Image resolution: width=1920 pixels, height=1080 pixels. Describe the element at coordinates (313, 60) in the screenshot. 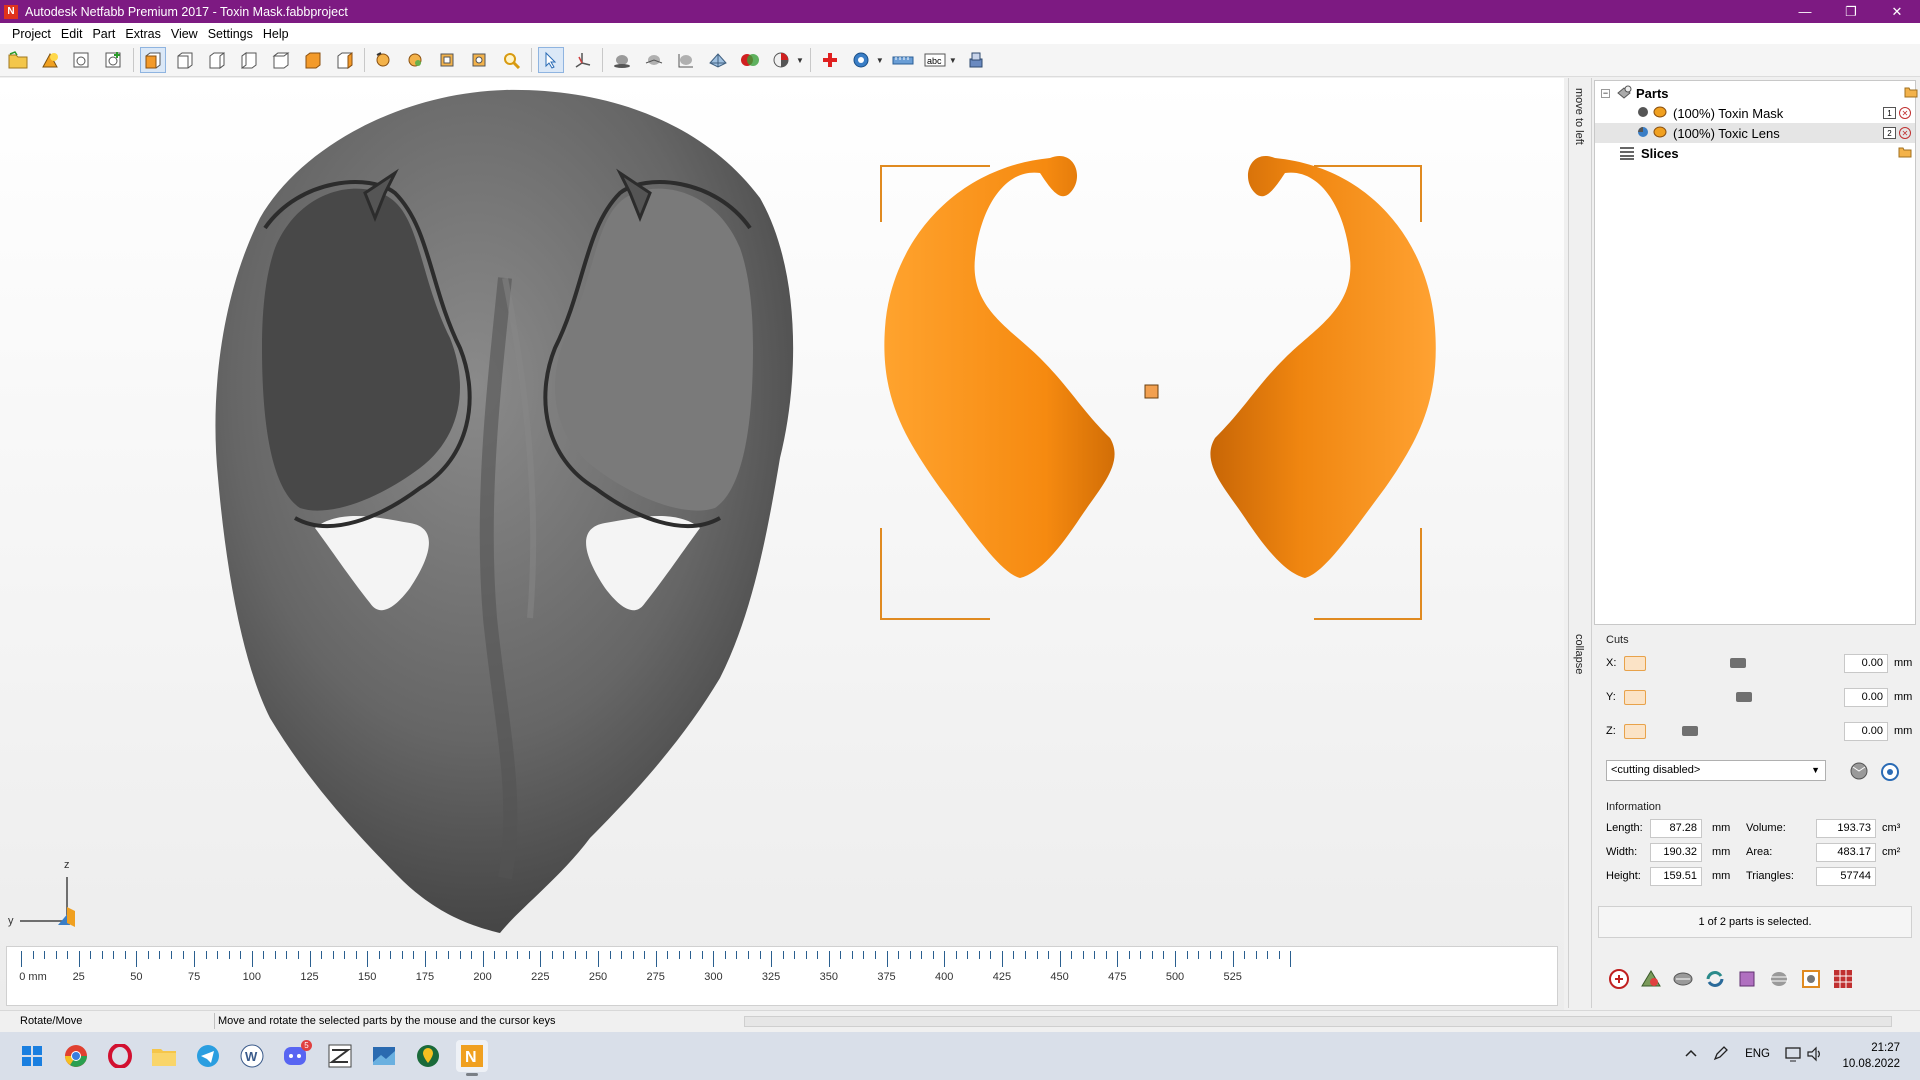

I see `view-bottom-icon` at that location.